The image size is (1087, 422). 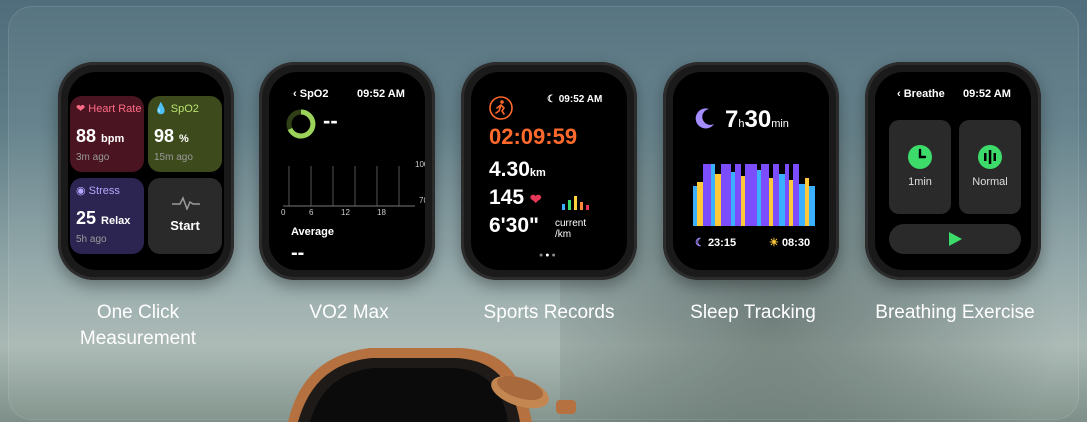 What do you see at coordinates (283, 212) in the screenshot?
I see `x-tick-label: 0` at bounding box center [283, 212].